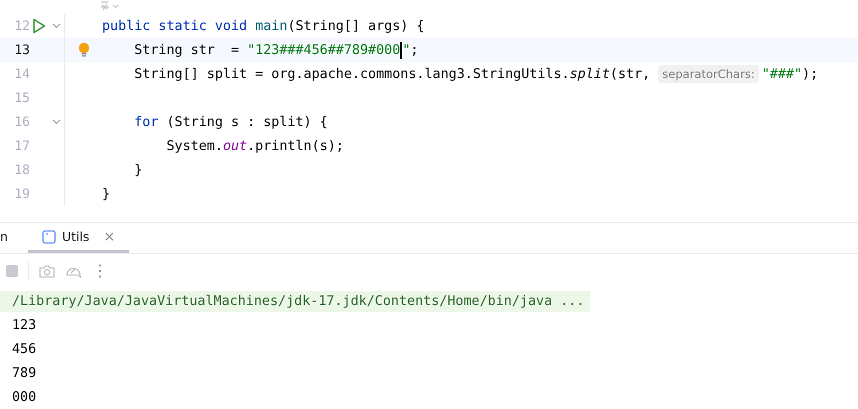  Describe the element at coordinates (21, 98) in the screenshot. I see `line-number: 15` at that location.